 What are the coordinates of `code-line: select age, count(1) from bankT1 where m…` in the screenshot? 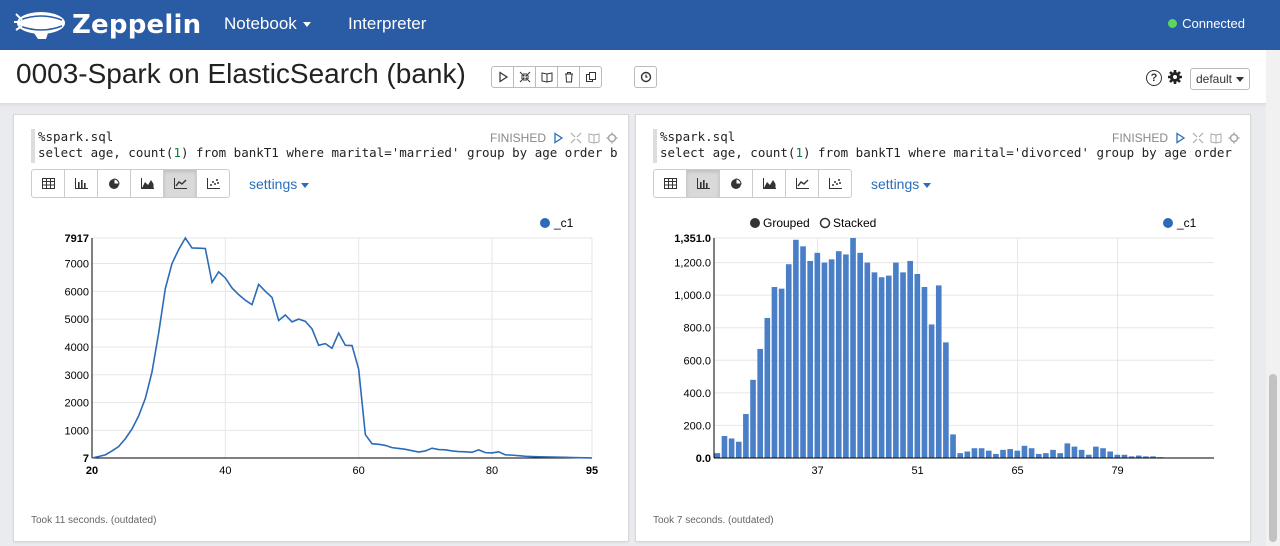 It's located at (949, 153).